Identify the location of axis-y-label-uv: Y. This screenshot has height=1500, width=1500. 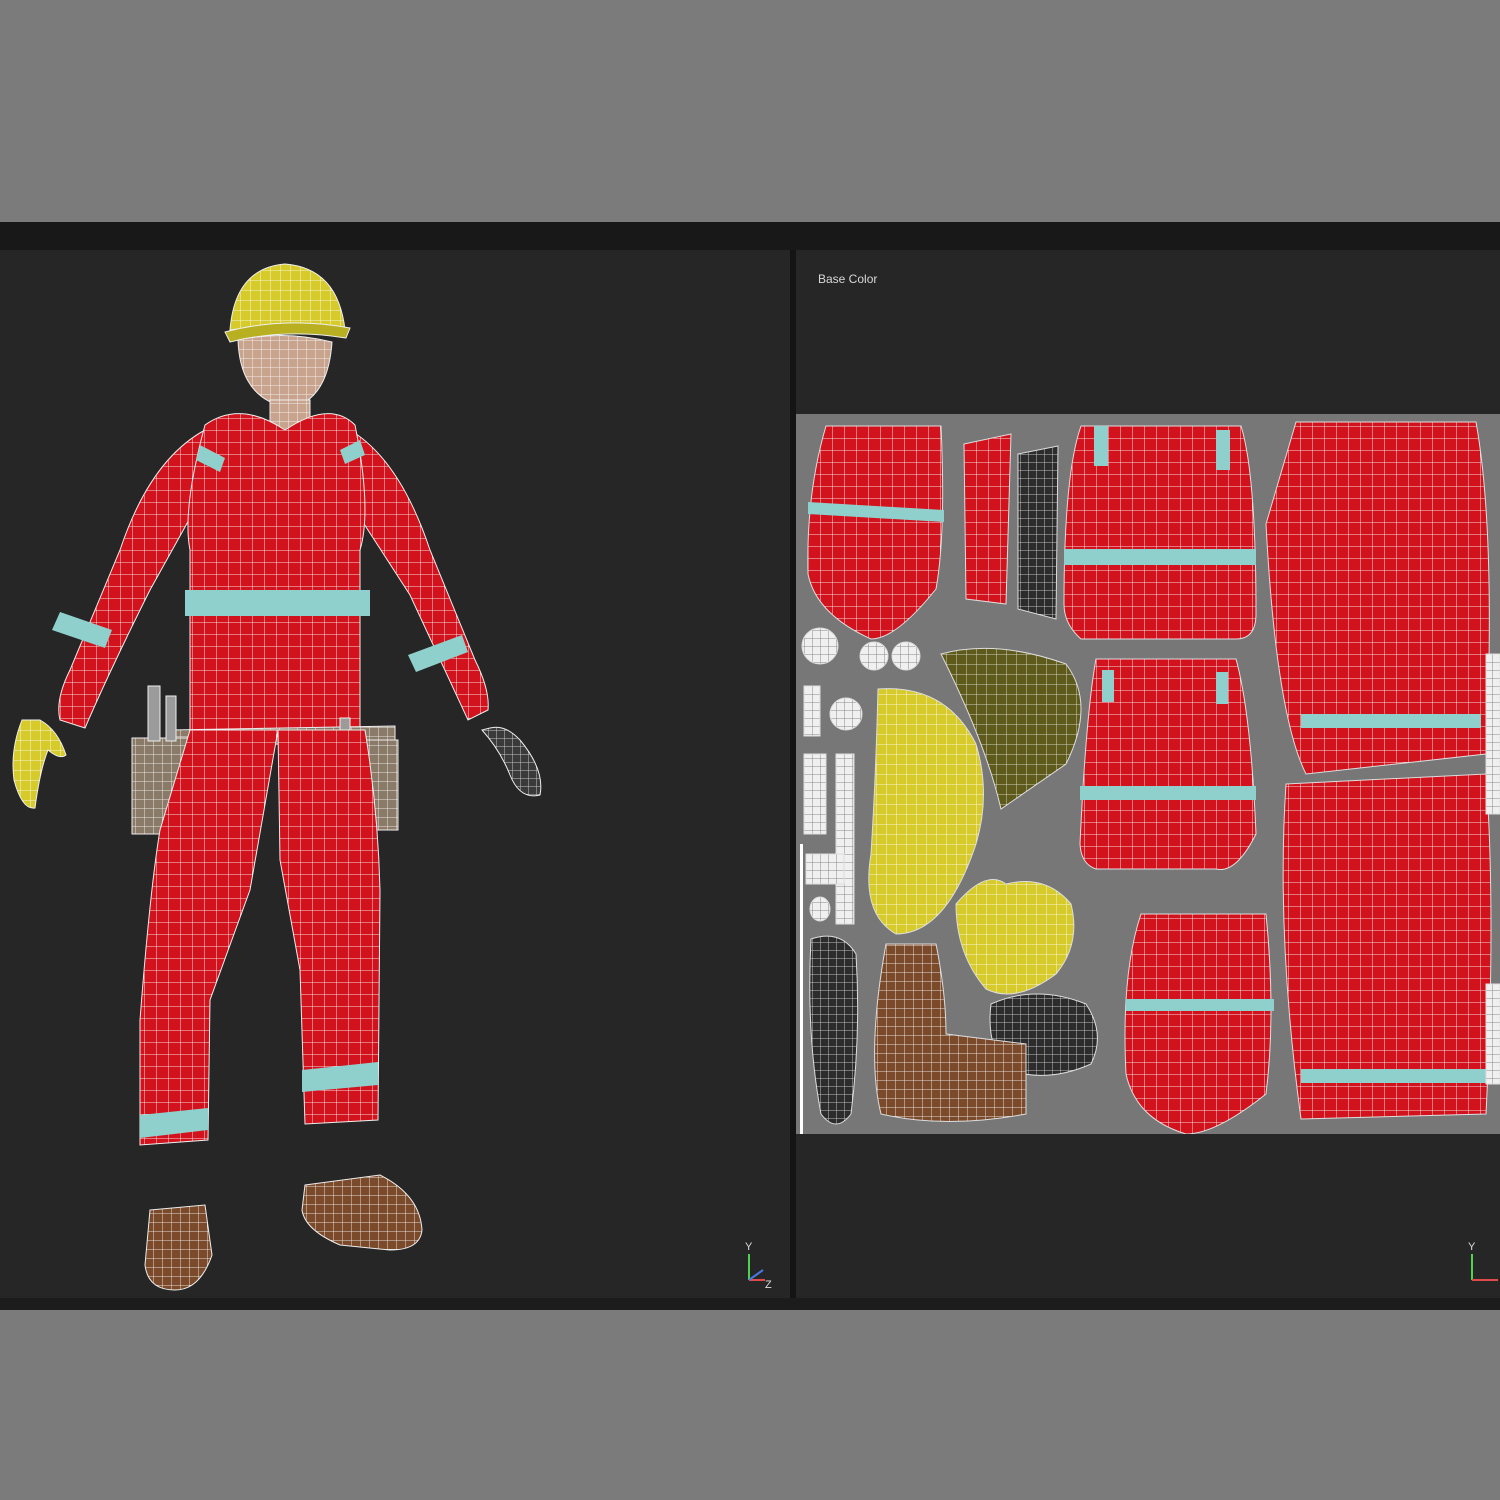
(1472, 1247).